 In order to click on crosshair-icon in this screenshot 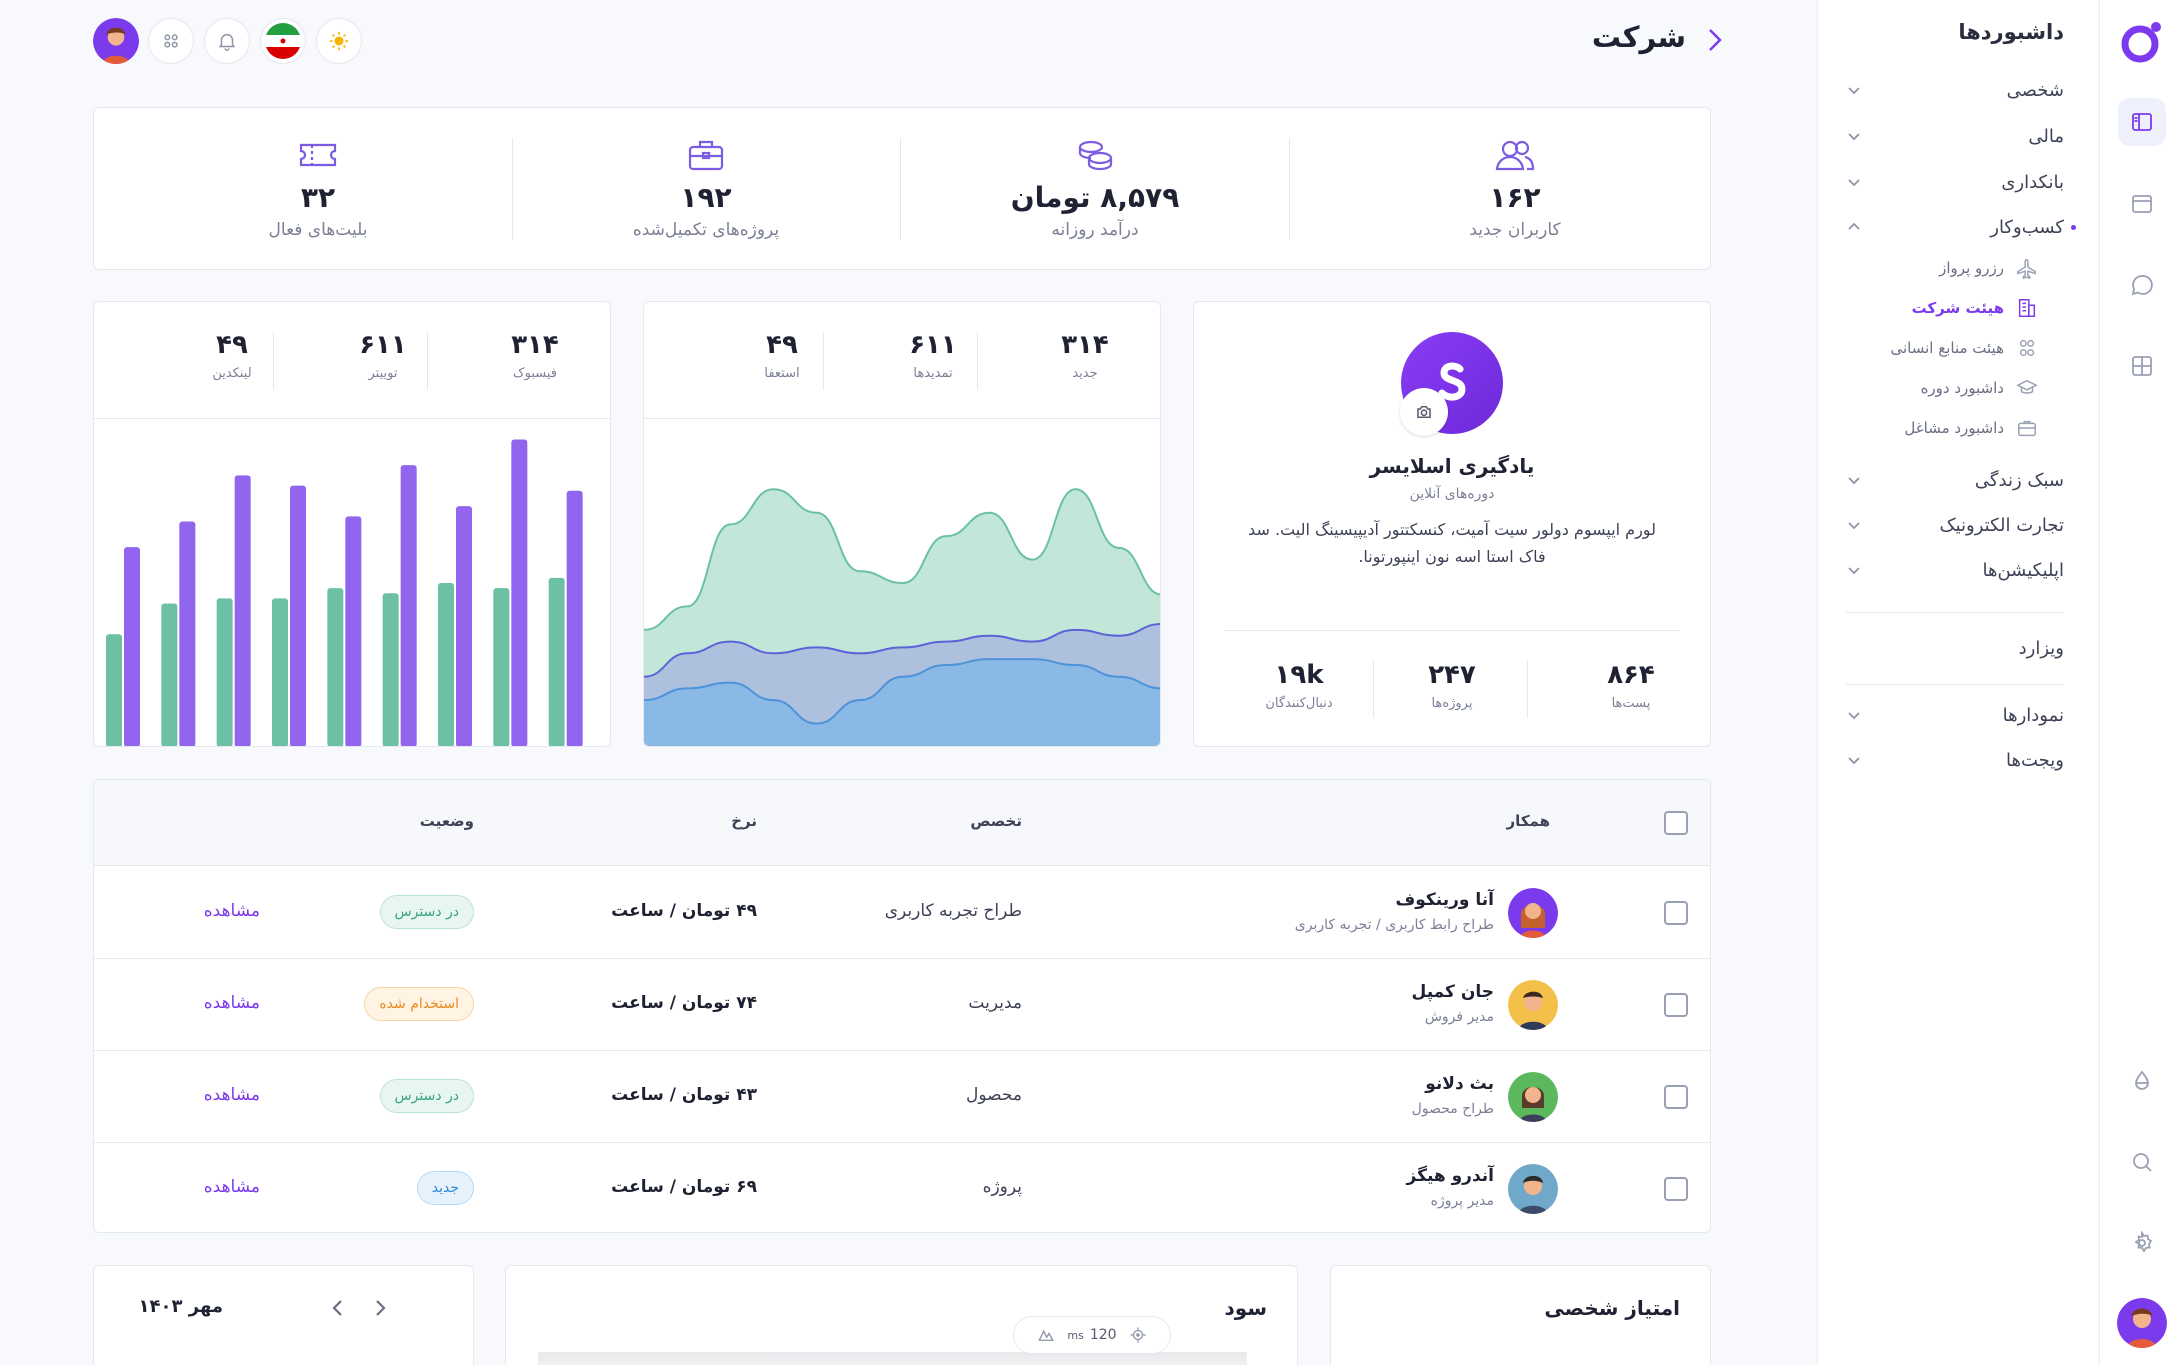, I will do `click(1138, 1335)`.